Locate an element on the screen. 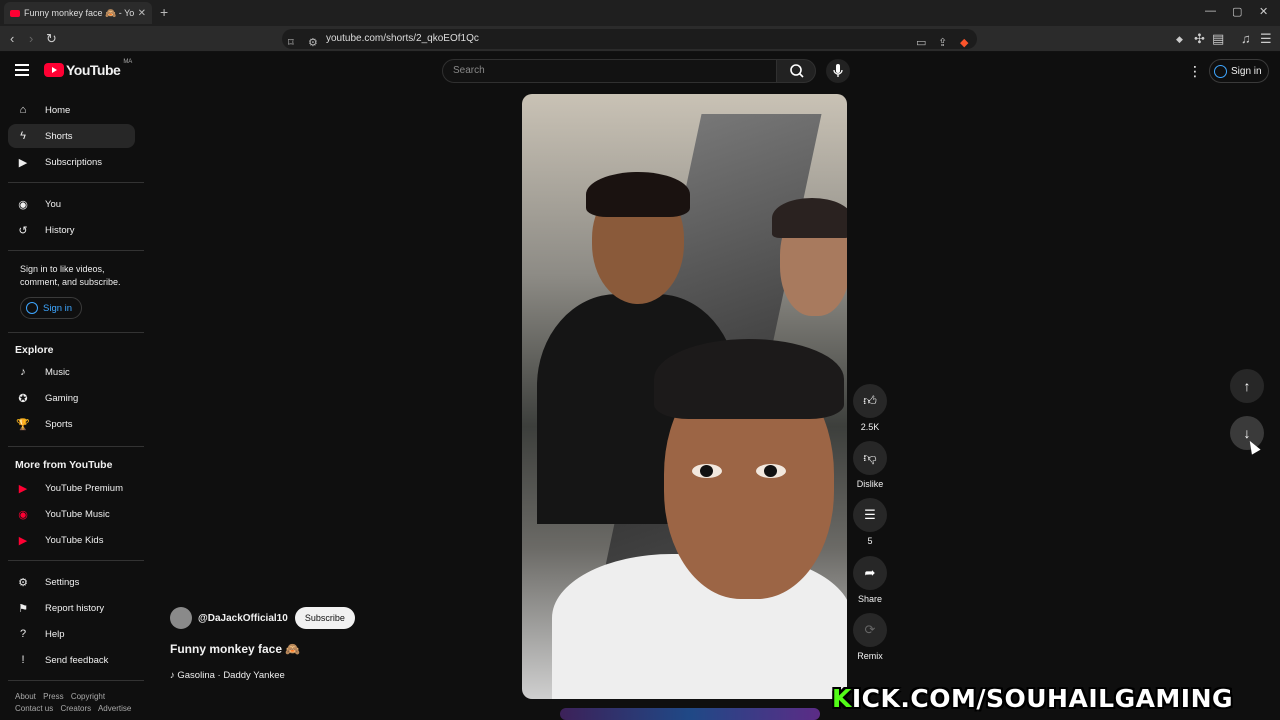 The height and width of the screenshot is (720, 1280). sidebar-toggle-icon: ▤ is located at coordinates (1218, 39).